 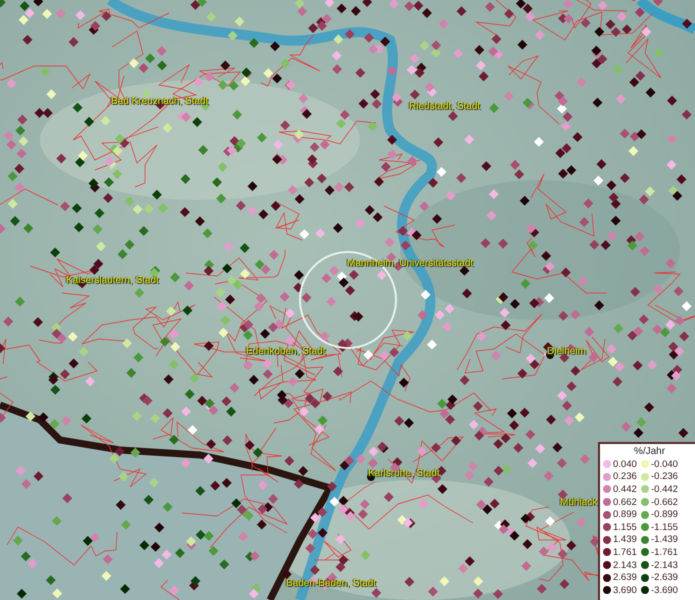 What do you see at coordinates (665, 590) in the screenshot?
I see `legend-value: -3.690` at bounding box center [665, 590].